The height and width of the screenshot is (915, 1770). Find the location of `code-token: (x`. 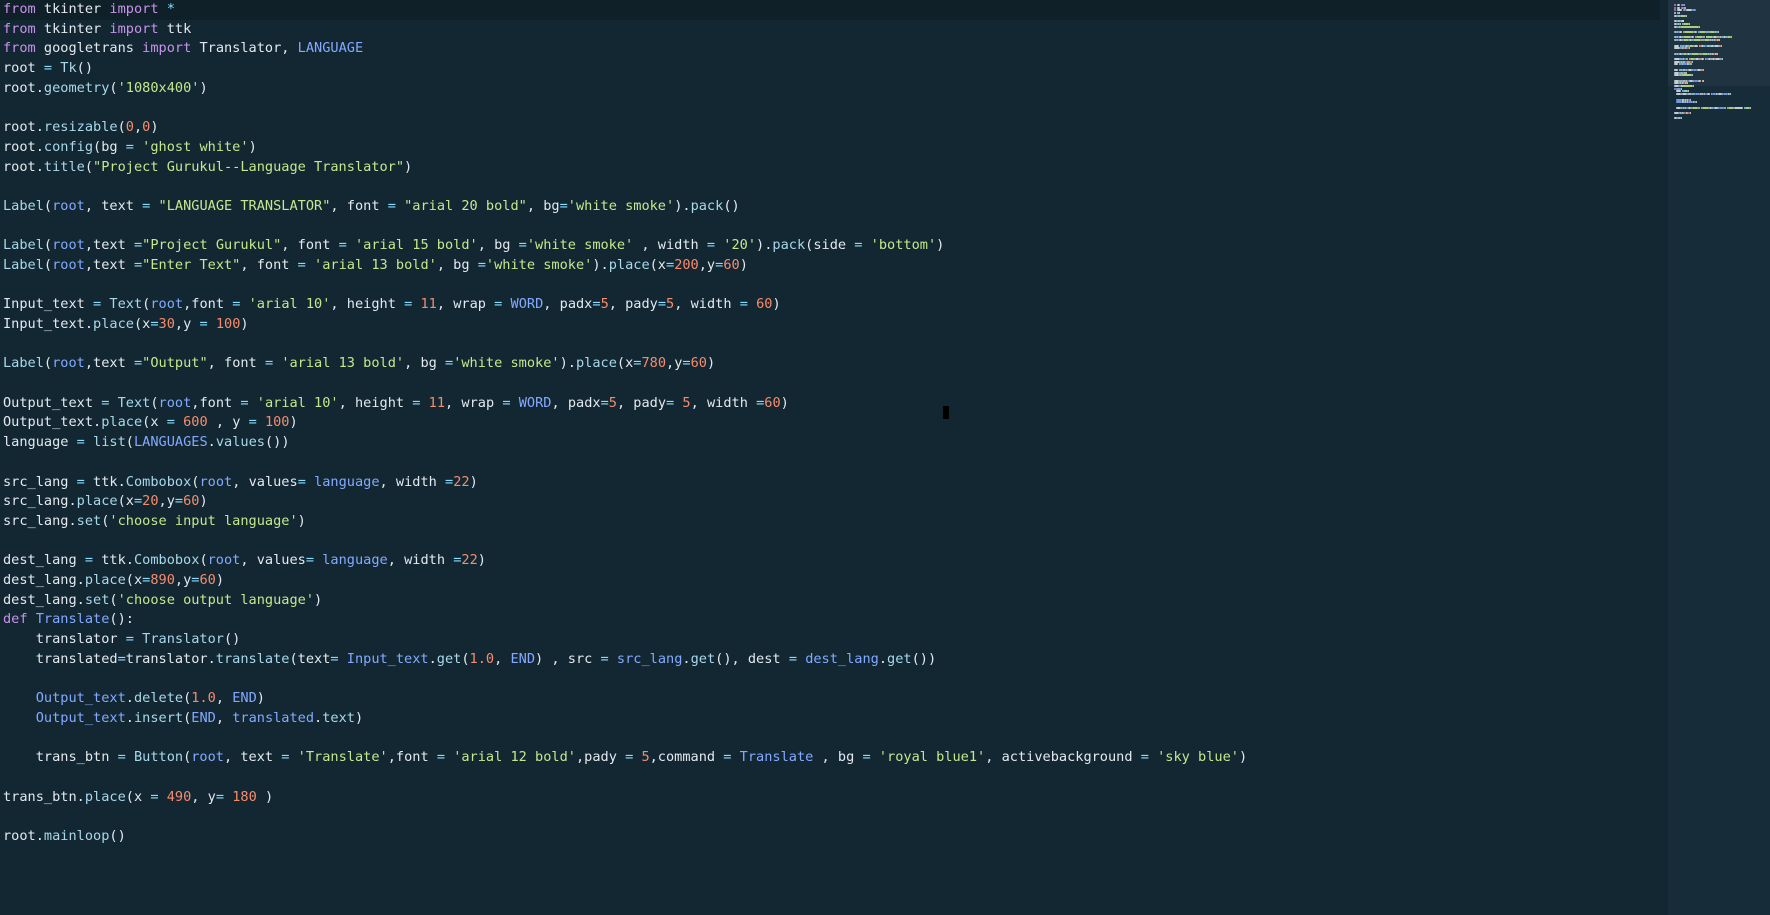

code-token: (x is located at coordinates (125, 501).